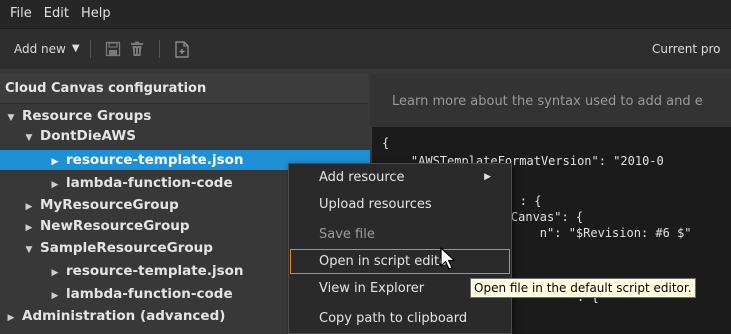  What do you see at coordinates (115, 226) in the screenshot?
I see `tree-item-label: NewResourceGroup` at bounding box center [115, 226].